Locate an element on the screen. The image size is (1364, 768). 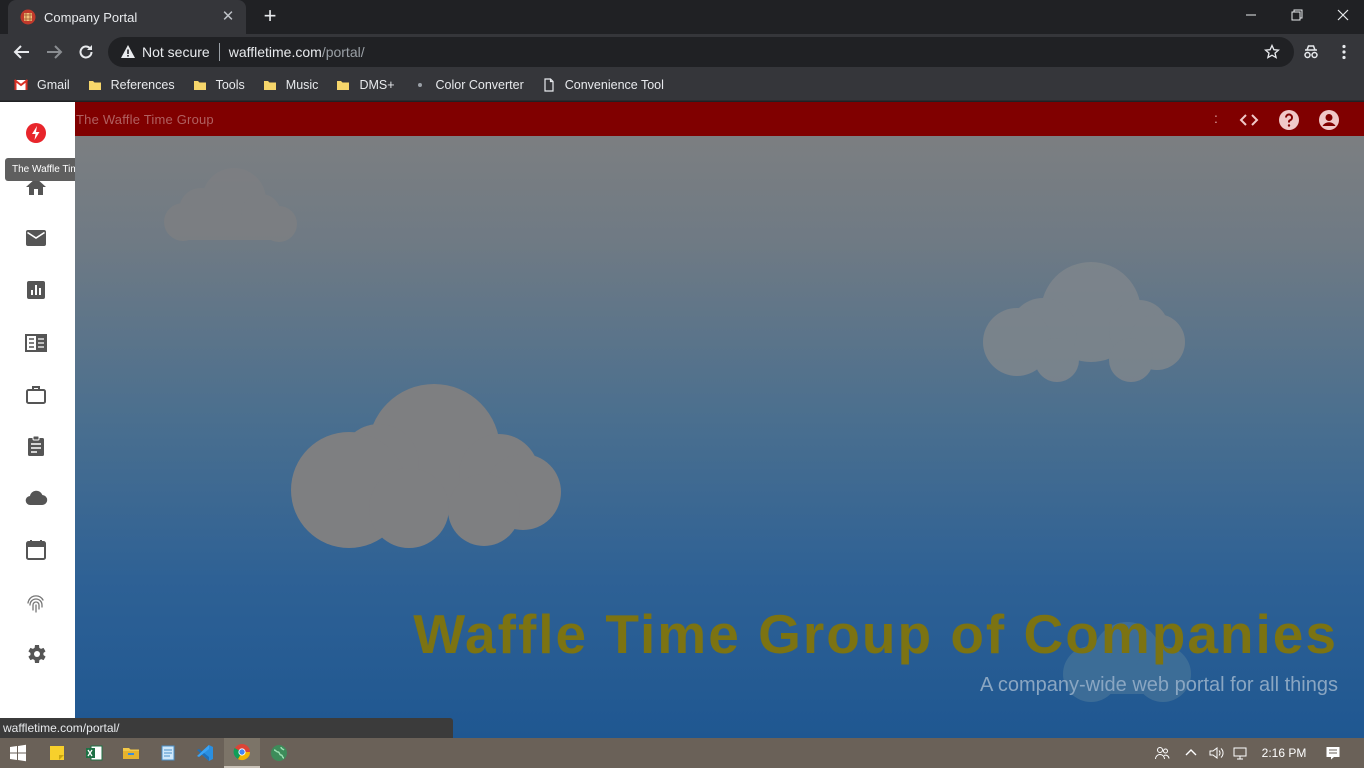
warning-icon is located at coordinates (128, 52).